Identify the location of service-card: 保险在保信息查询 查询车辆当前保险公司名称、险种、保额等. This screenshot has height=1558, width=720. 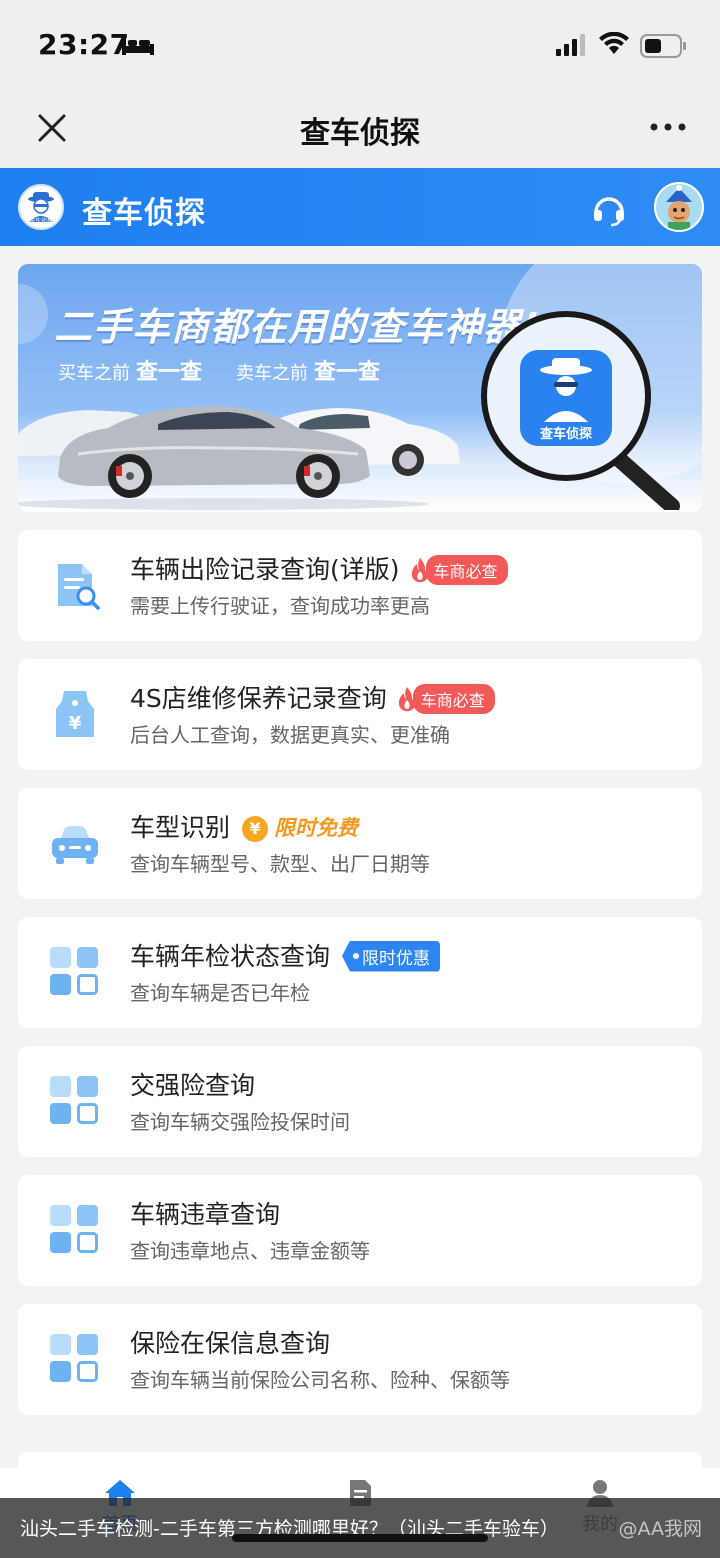
(360, 1359).